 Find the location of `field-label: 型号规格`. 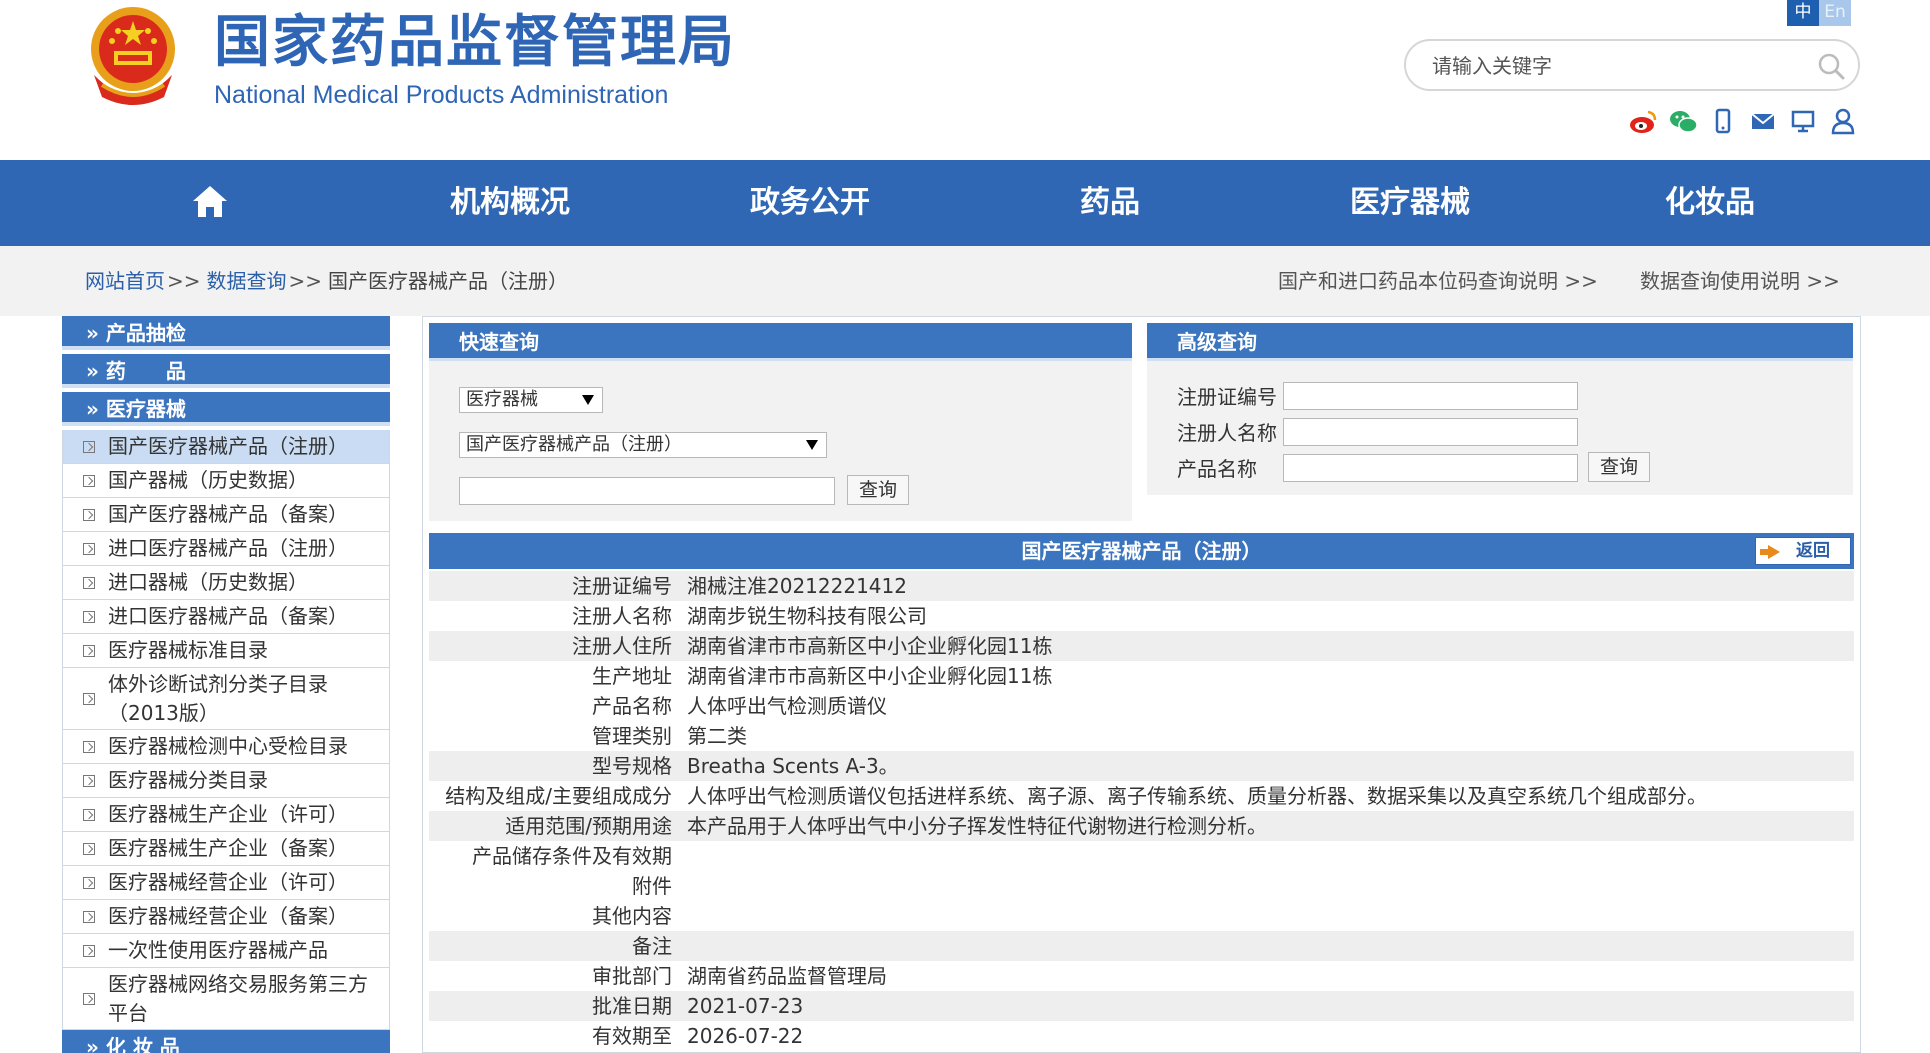

field-label: 型号规格 is located at coordinates (632, 766).